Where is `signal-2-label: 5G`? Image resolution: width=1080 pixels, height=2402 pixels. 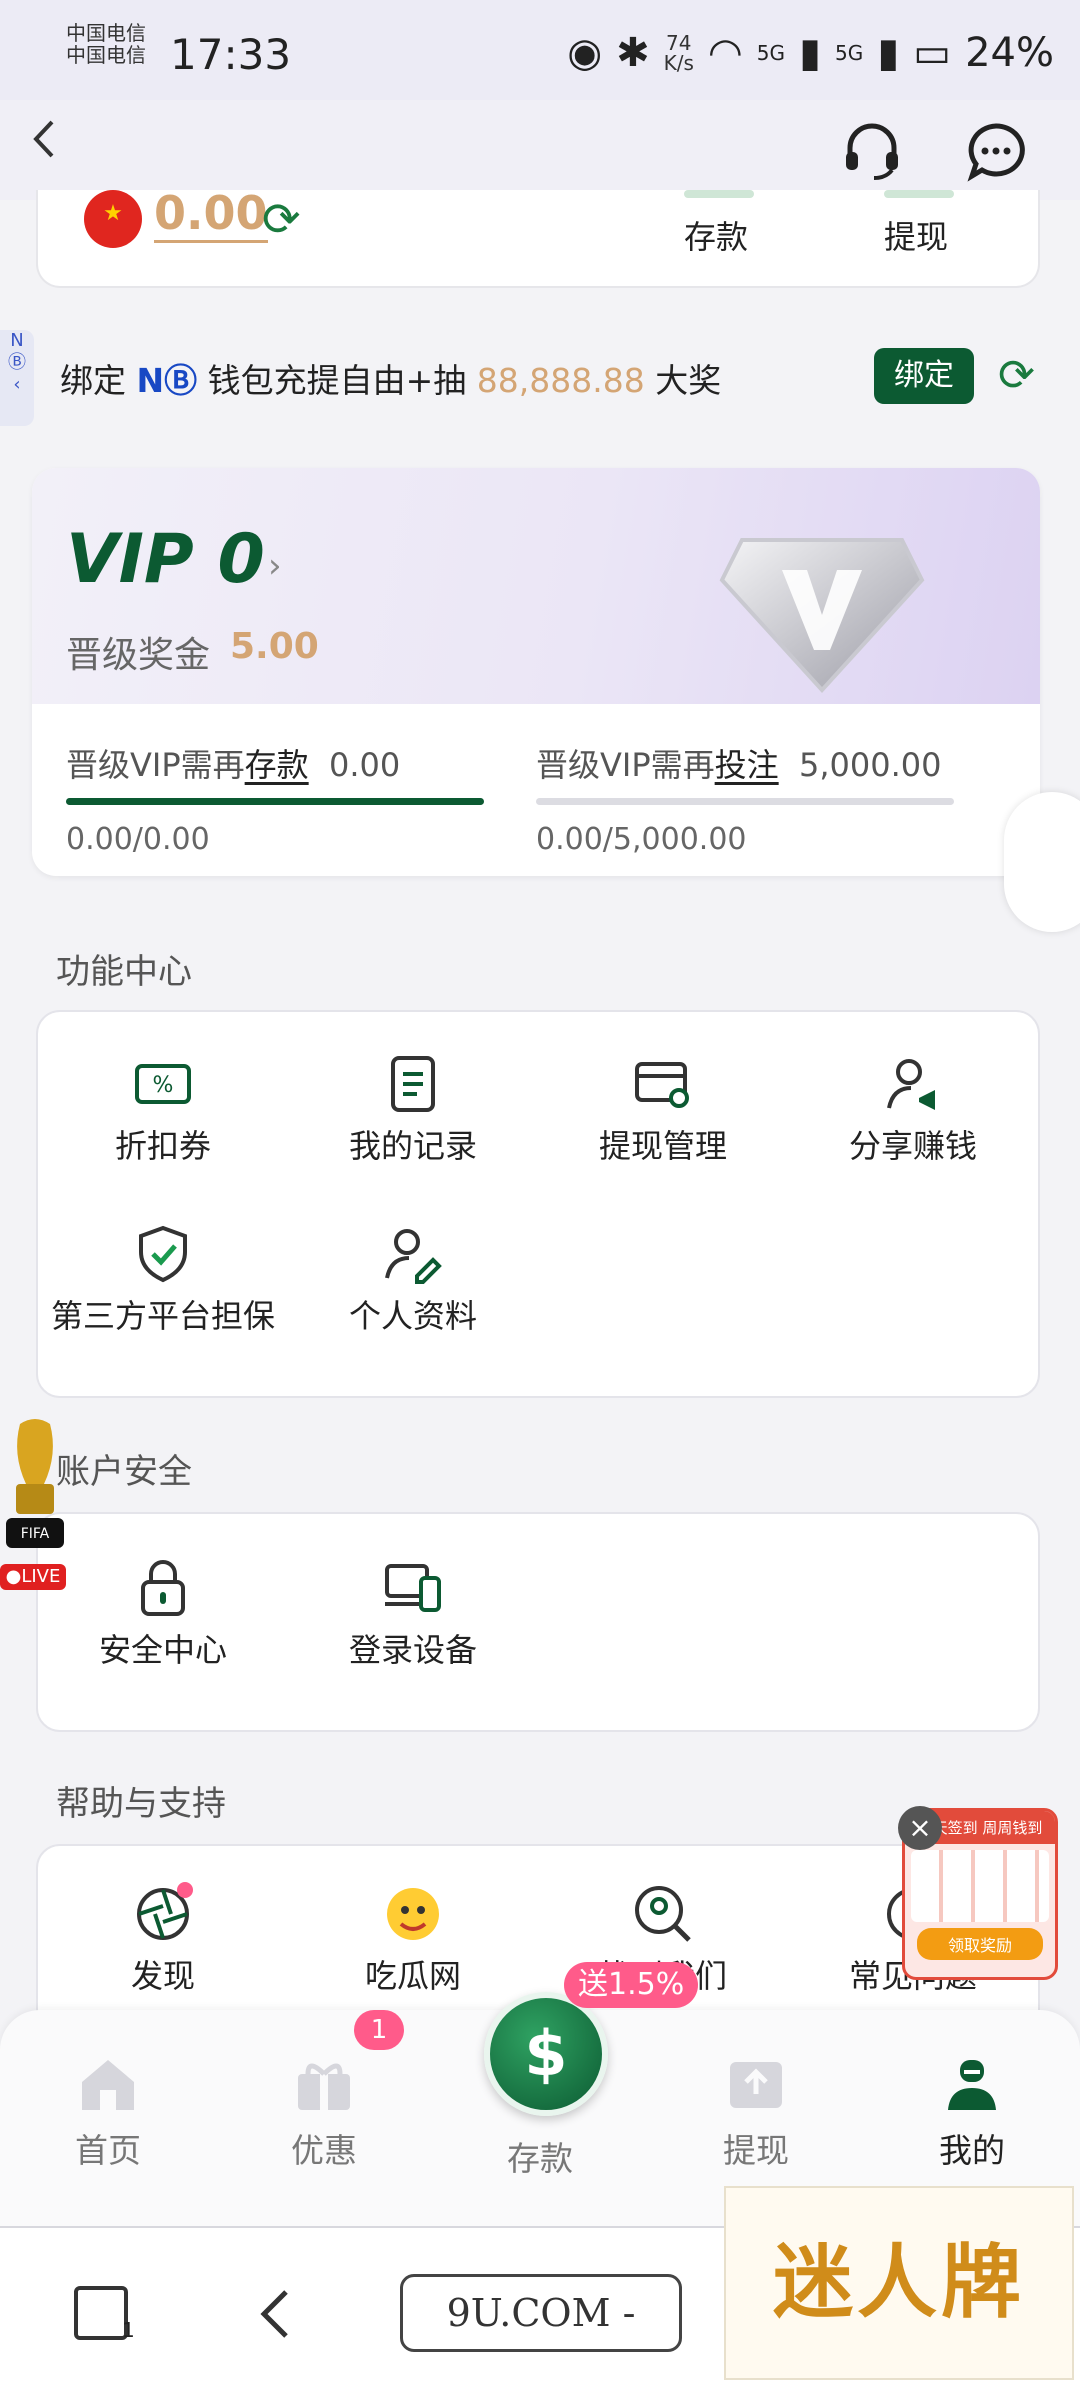
signal-2-label: 5G is located at coordinates (849, 53).